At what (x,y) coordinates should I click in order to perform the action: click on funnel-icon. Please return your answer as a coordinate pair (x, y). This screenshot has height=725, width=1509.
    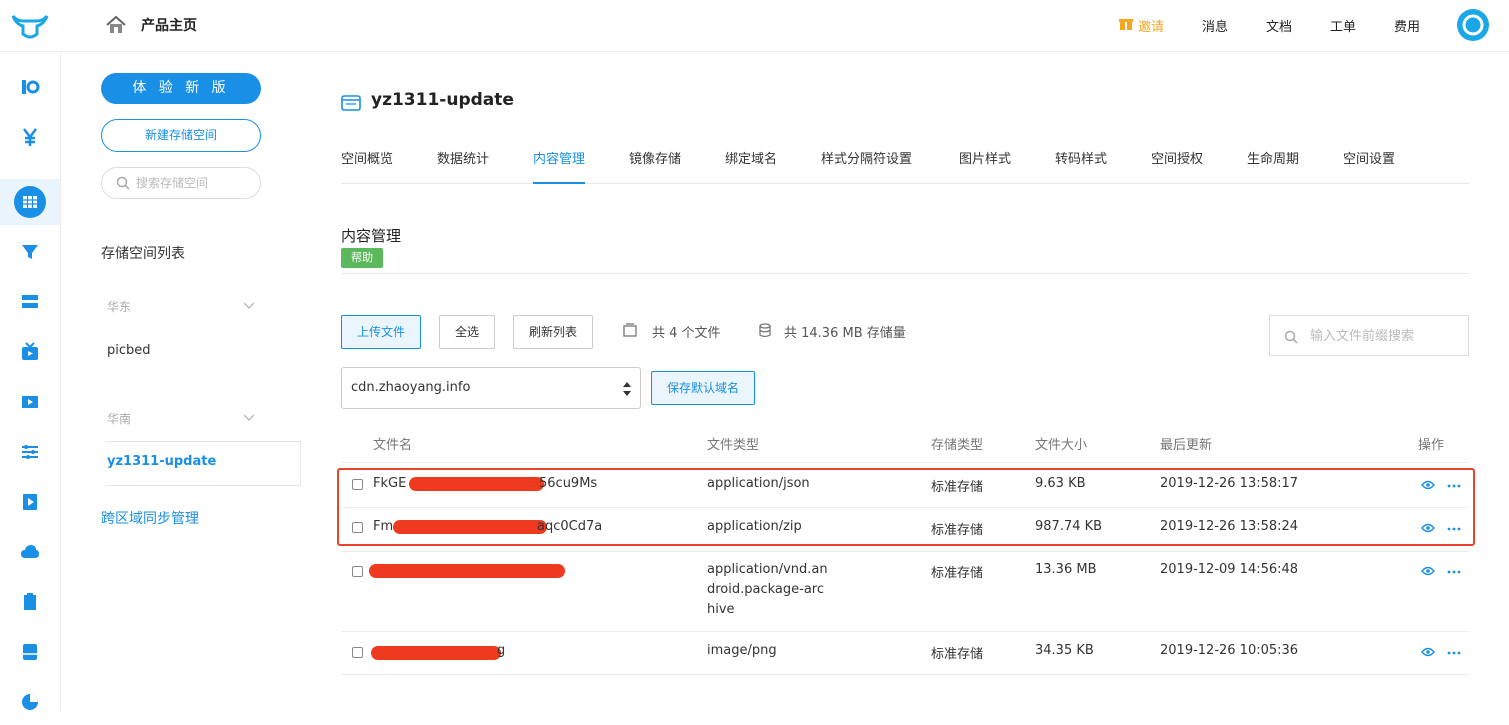
    Looking at the image, I should click on (30, 252).